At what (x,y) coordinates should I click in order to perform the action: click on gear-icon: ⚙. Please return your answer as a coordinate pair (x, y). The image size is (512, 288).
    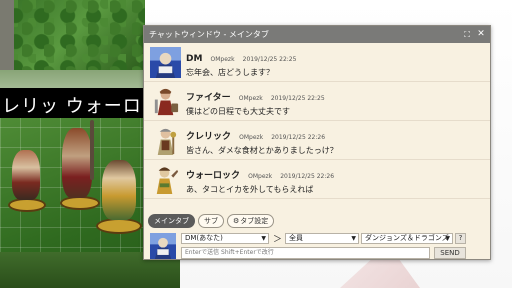
    Looking at the image, I should click on (236, 221).